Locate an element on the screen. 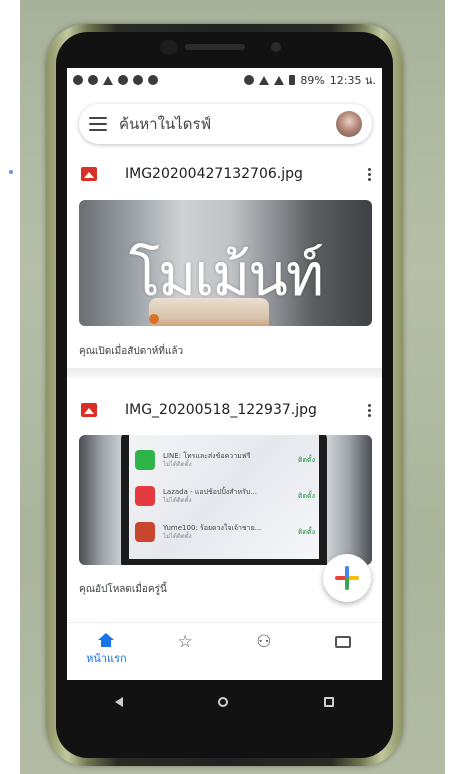 This screenshot has width=455, height=774. battery-percent: 89% is located at coordinates (312, 80).